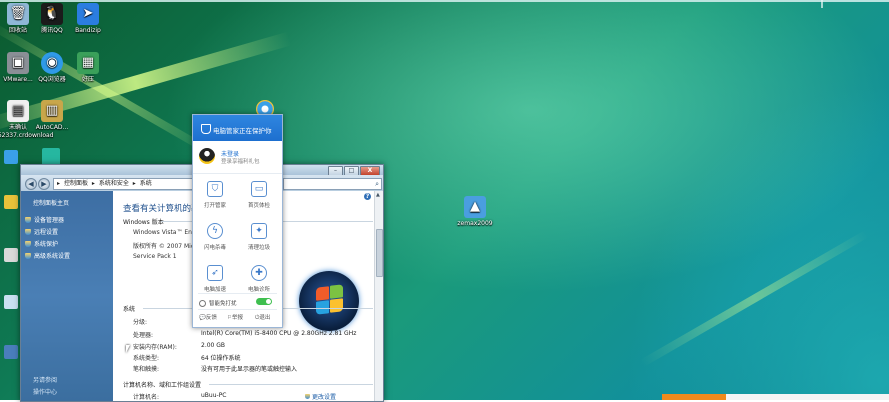 Image resolution: width=889 pixels, height=402 pixels. I want to click on sidebar-action-center-link: 操作中心, so click(45, 391).